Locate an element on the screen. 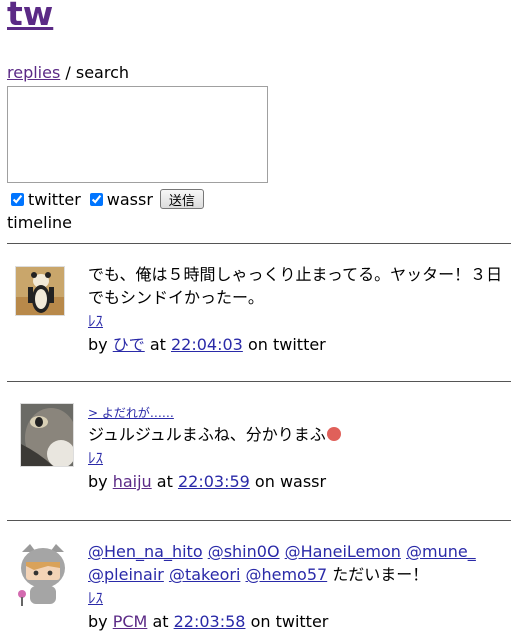 The image size is (519, 642). user-link: haiju is located at coordinates (132, 481).